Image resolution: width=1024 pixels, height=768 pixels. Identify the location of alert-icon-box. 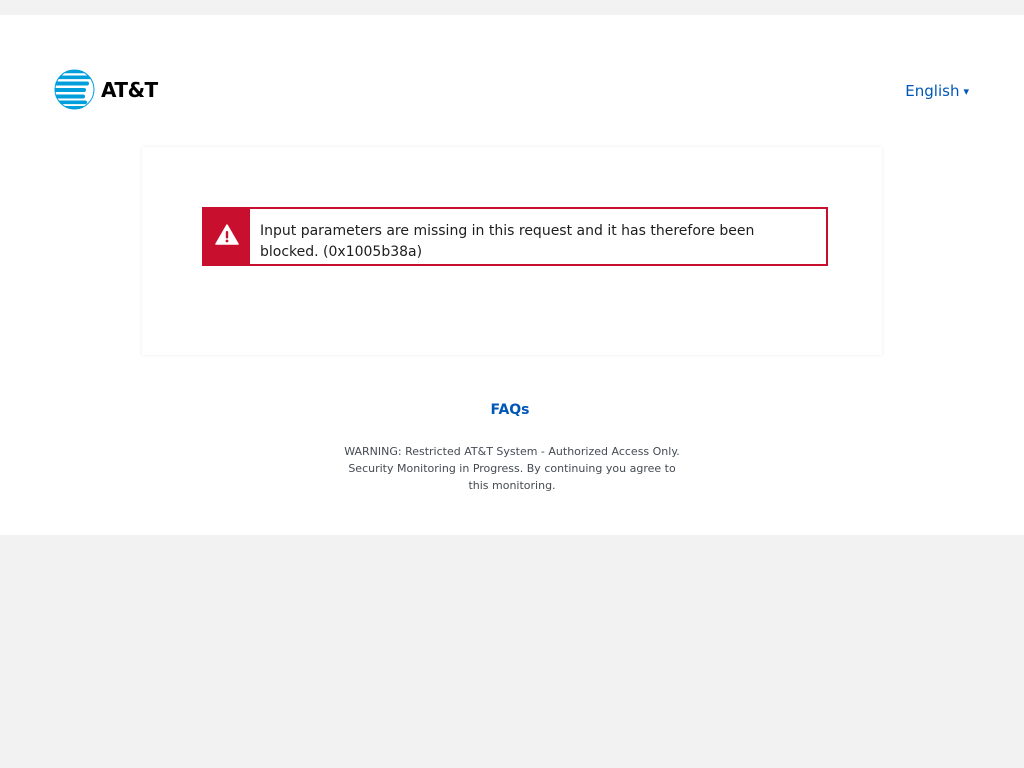
(227, 236).